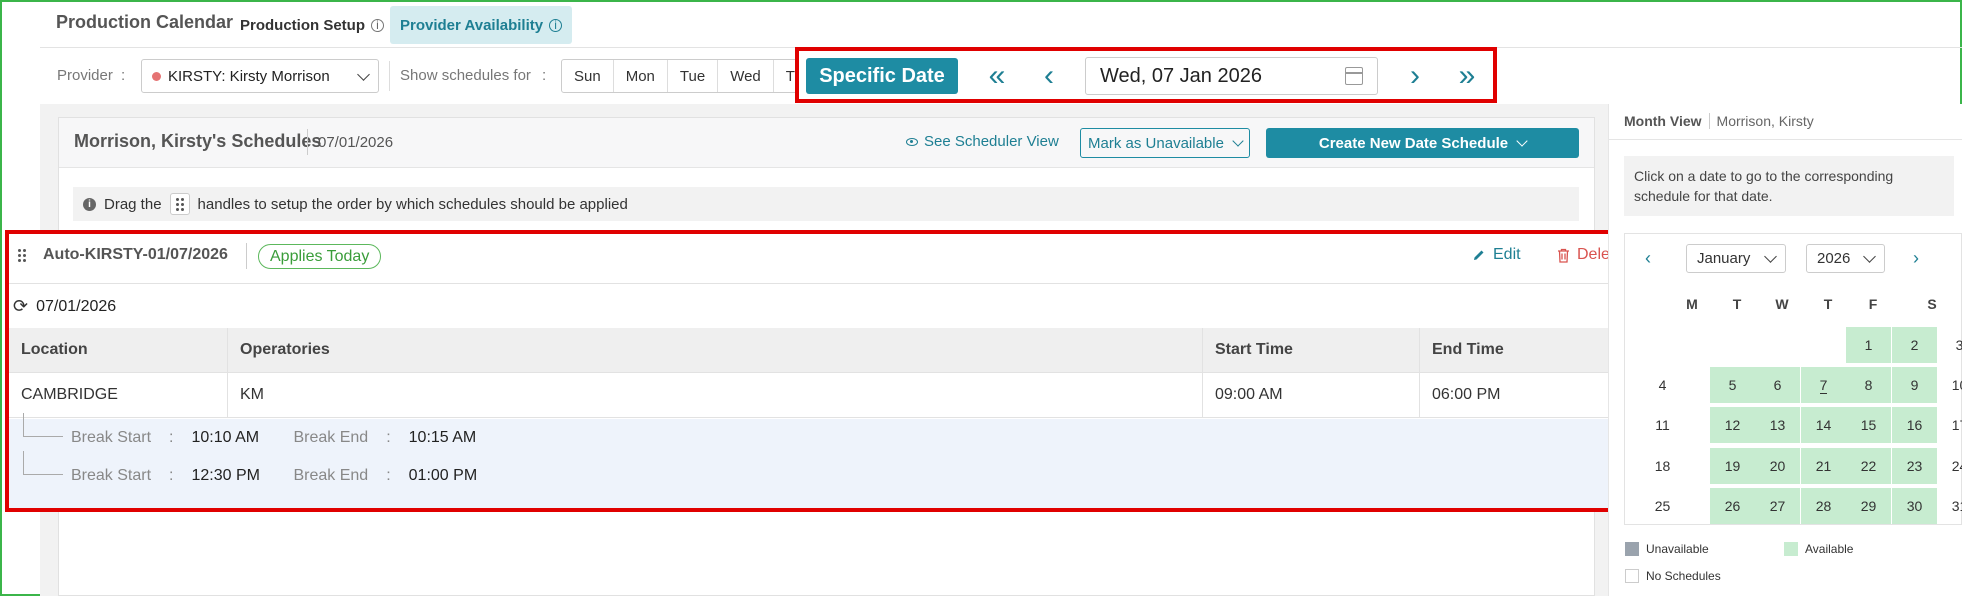 This screenshot has width=1962, height=596. Describe the element at coordinates (1311, 350) in the screenshot. I see `column-header-start-time: Start Time` at that location.